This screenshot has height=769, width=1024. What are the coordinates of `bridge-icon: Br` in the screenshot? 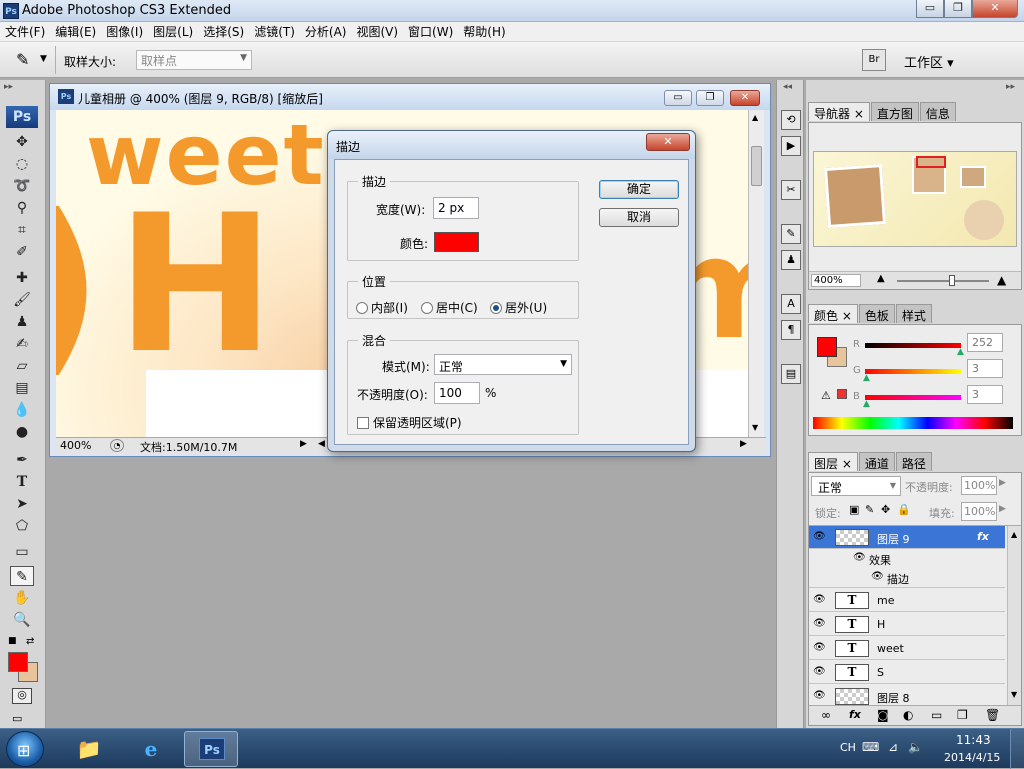 It's located at (874, 60).